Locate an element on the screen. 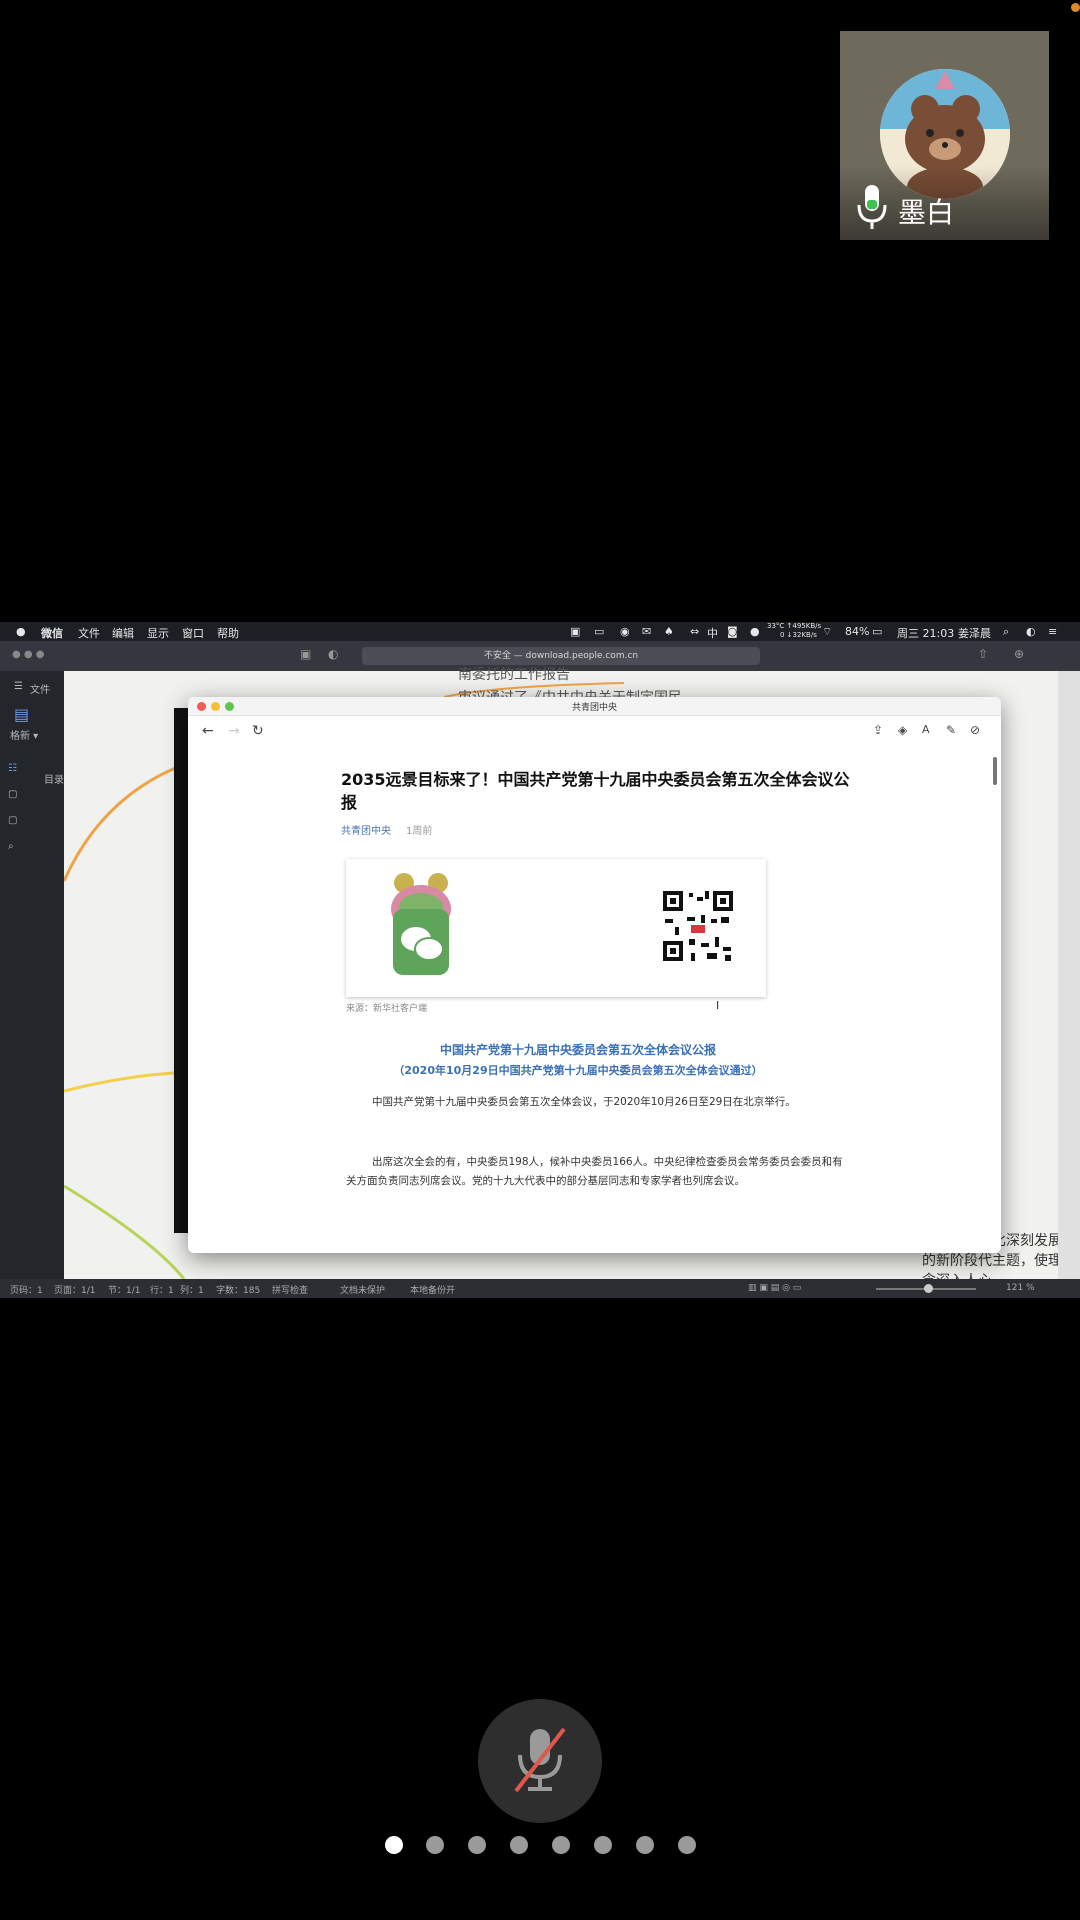 The image size is (1080, 1920). qr-code-image is located at coordinates (698, 926).